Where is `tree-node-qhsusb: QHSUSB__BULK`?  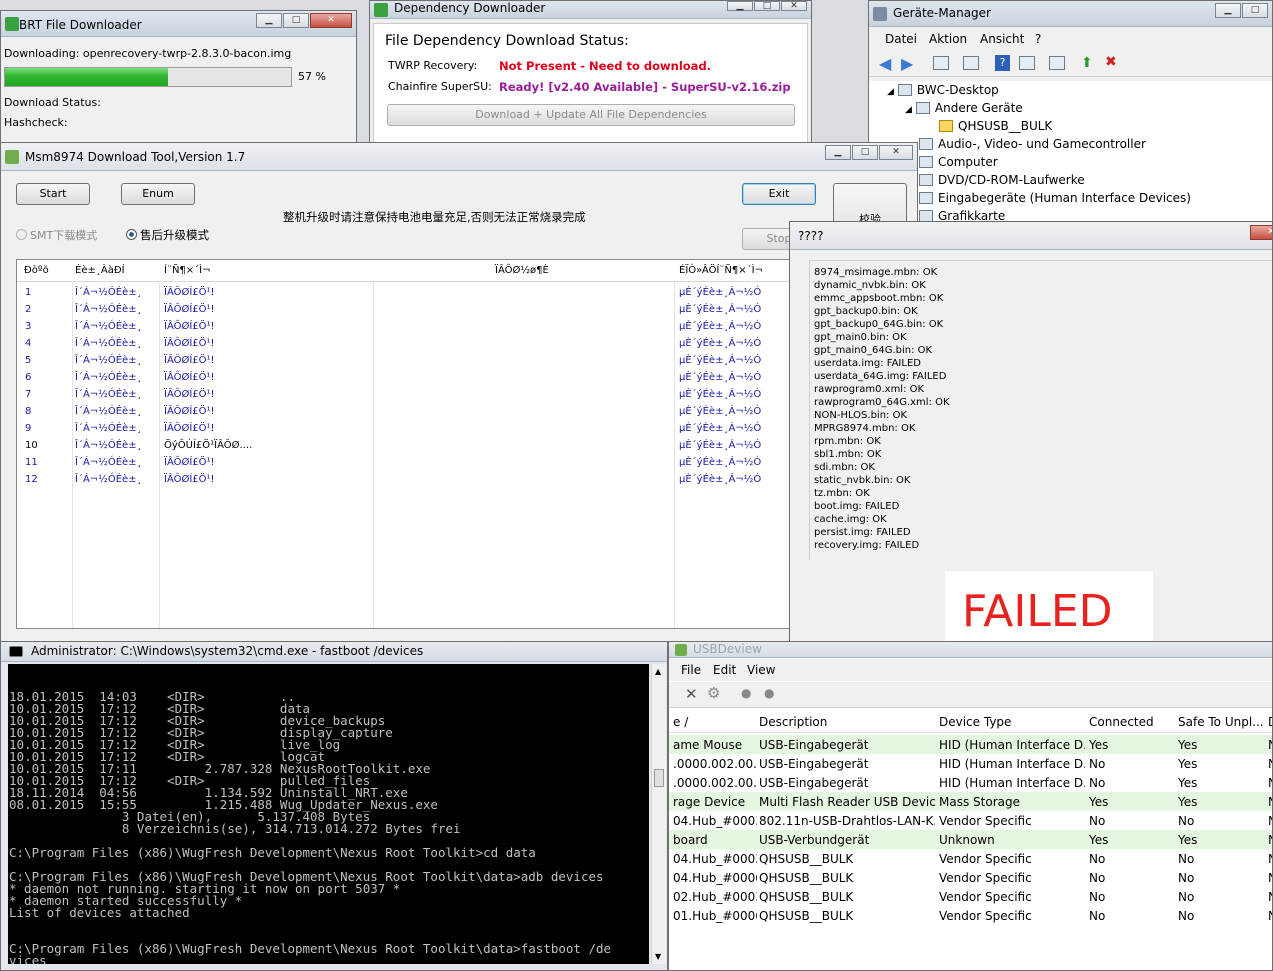
tree-node-qhsusb: QHSUSB__BULK is located at coordinates (995, 126).